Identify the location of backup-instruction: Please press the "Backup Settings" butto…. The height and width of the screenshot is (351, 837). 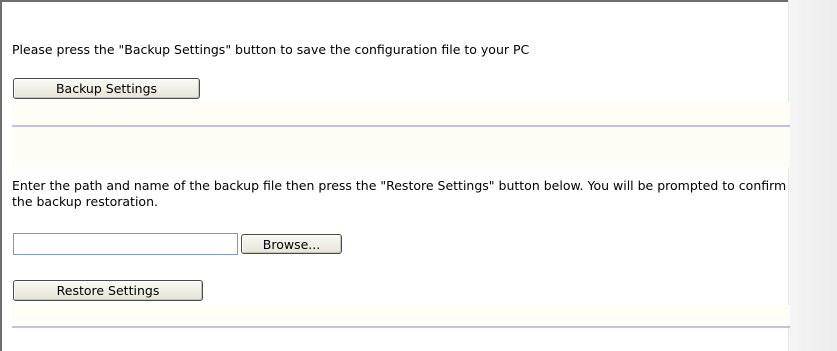
(271, 49).